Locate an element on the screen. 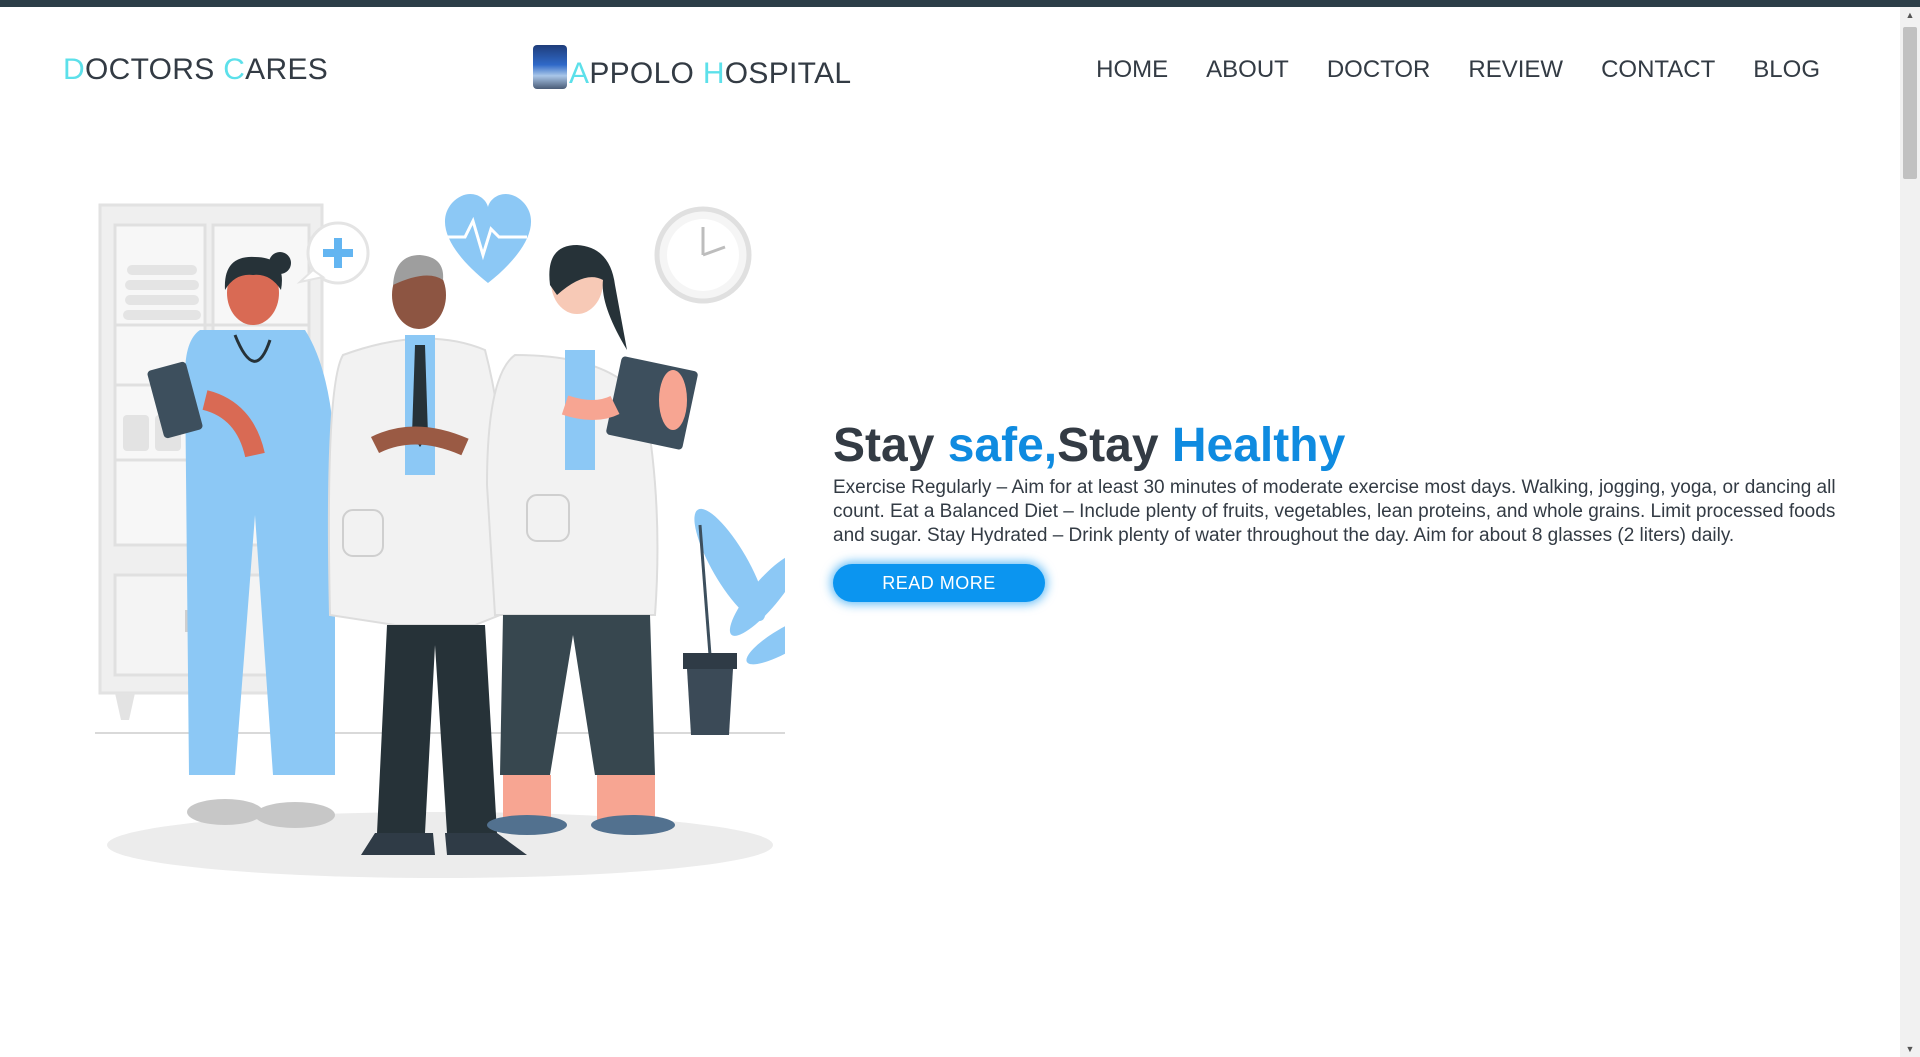 Image resolution: width=1920 pixels, height=1057 pixels. brand-center-accent-2: H is located at coordinates (713, 73).